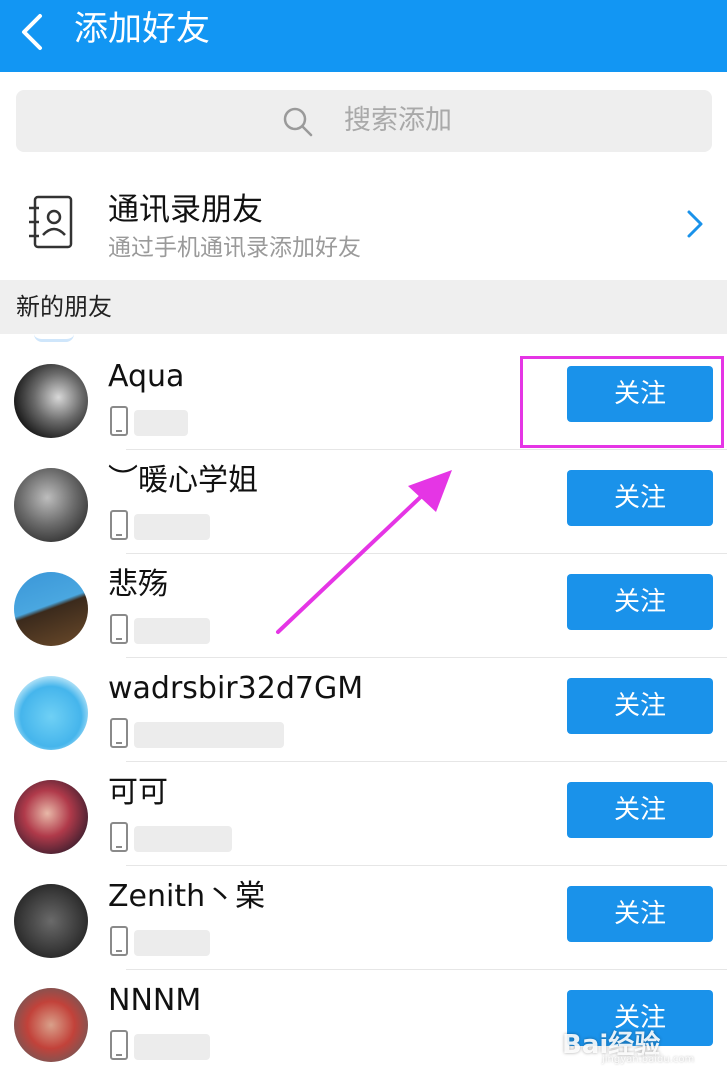  What do you see at coordinates (622, 402) in the screenshot?
I see `annotation-highlight-box` at bounding box center [622, 402].